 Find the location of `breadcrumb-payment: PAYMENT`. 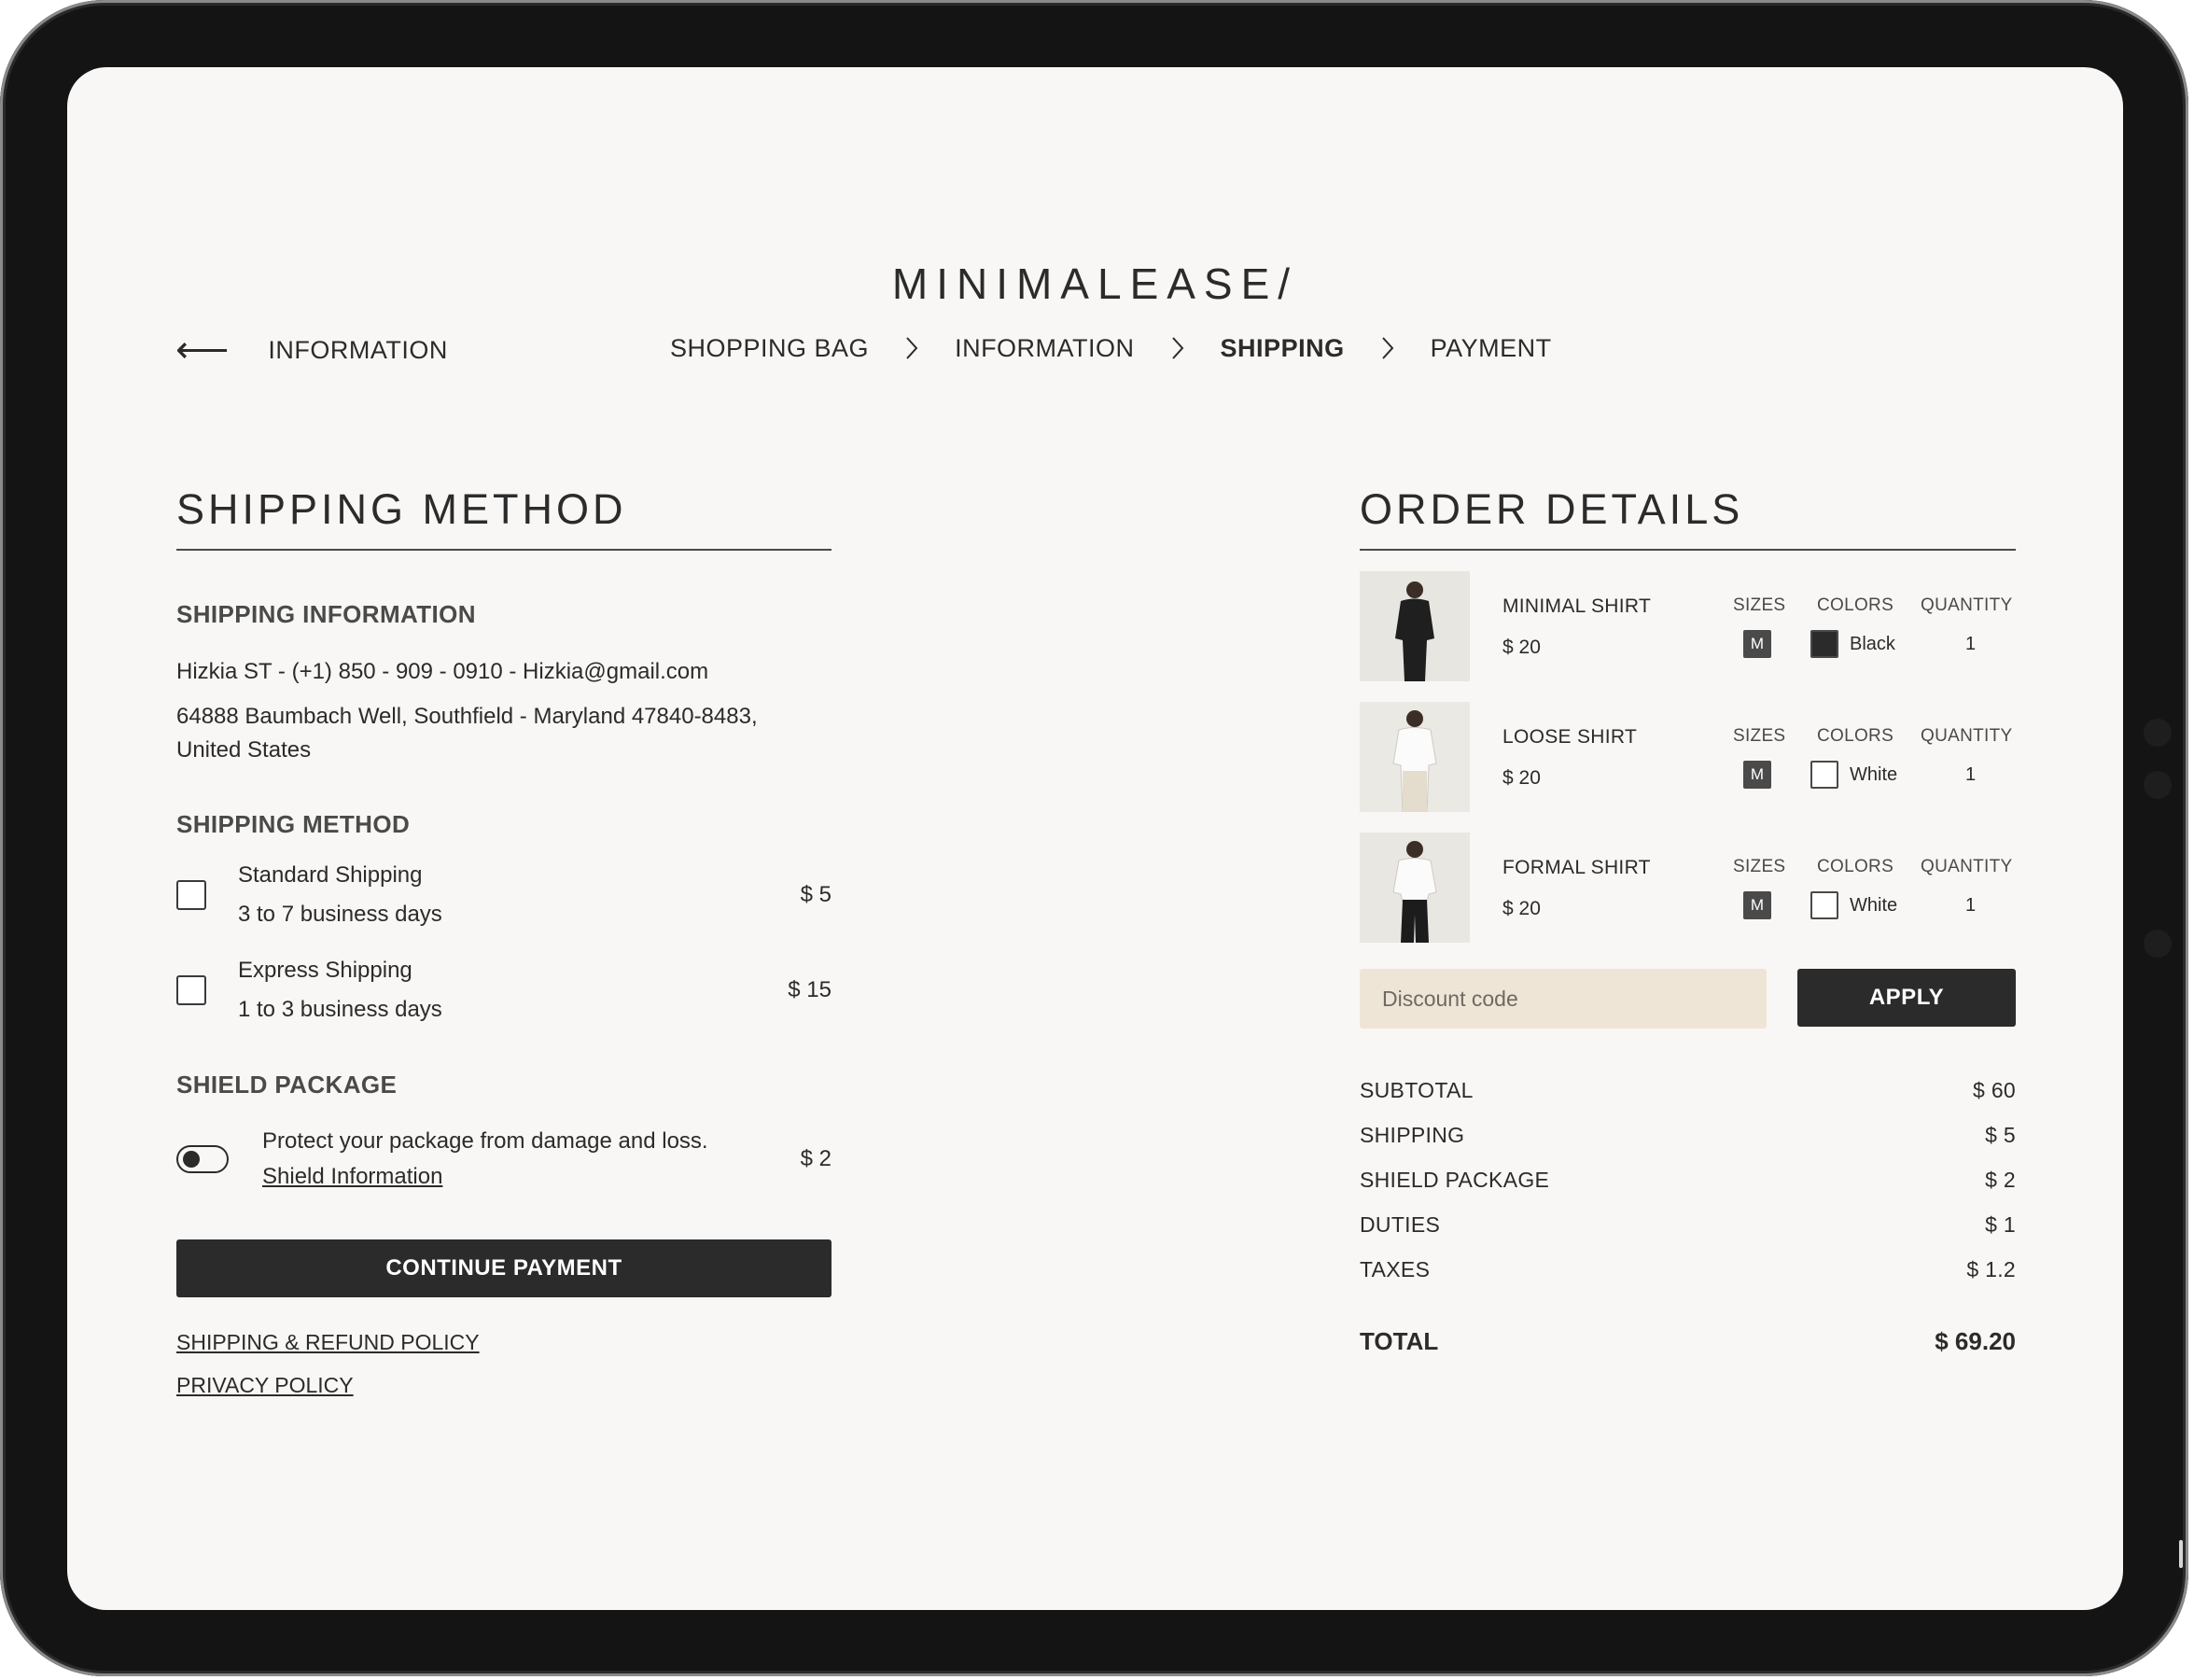

breadcrumb-payment: PAYMENT is located at coordinates (1491, 348).